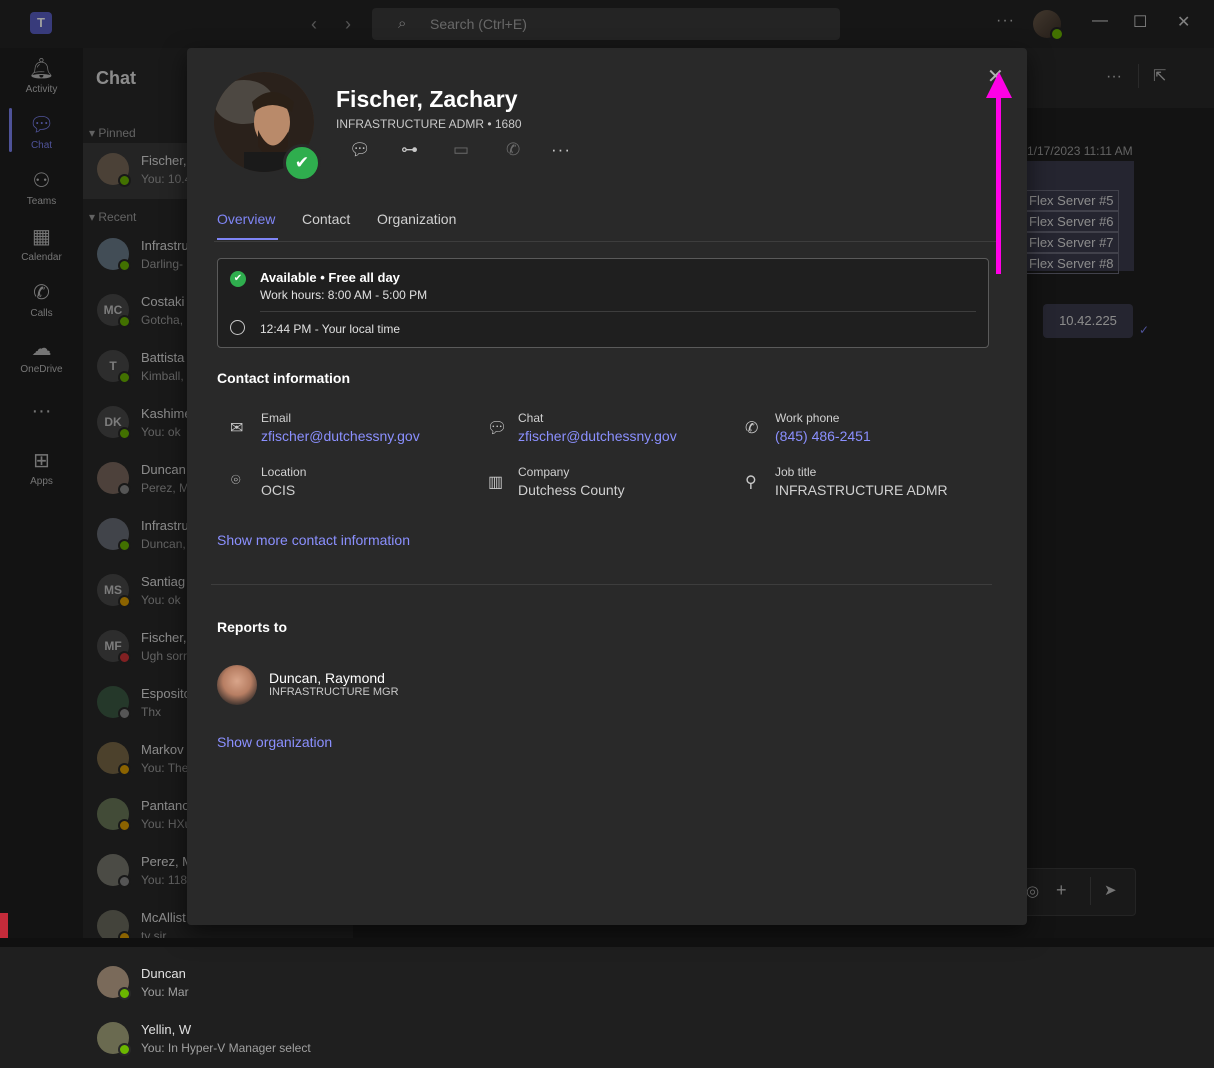  Describe the element at coordinates (751, 482) in the screenshot. I see `person-icon: ⚲` at that location.